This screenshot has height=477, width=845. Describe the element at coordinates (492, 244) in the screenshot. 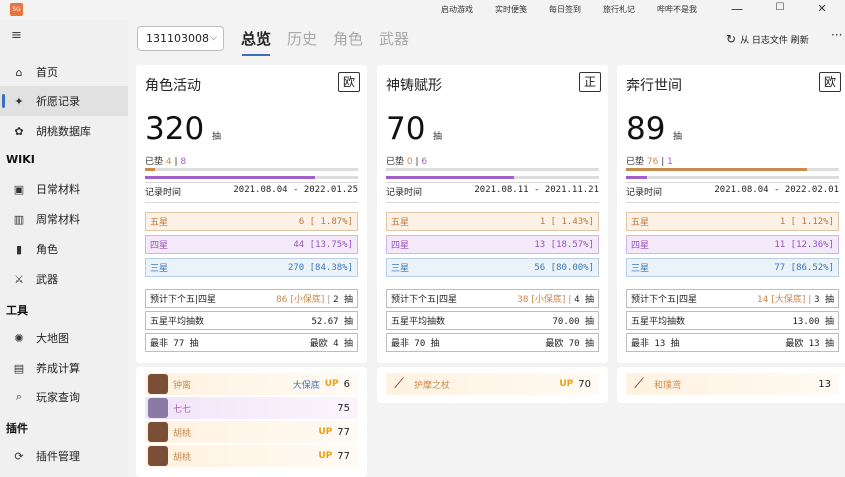

I see `four-star-row: 四星 13 [18.57%]` at that location.